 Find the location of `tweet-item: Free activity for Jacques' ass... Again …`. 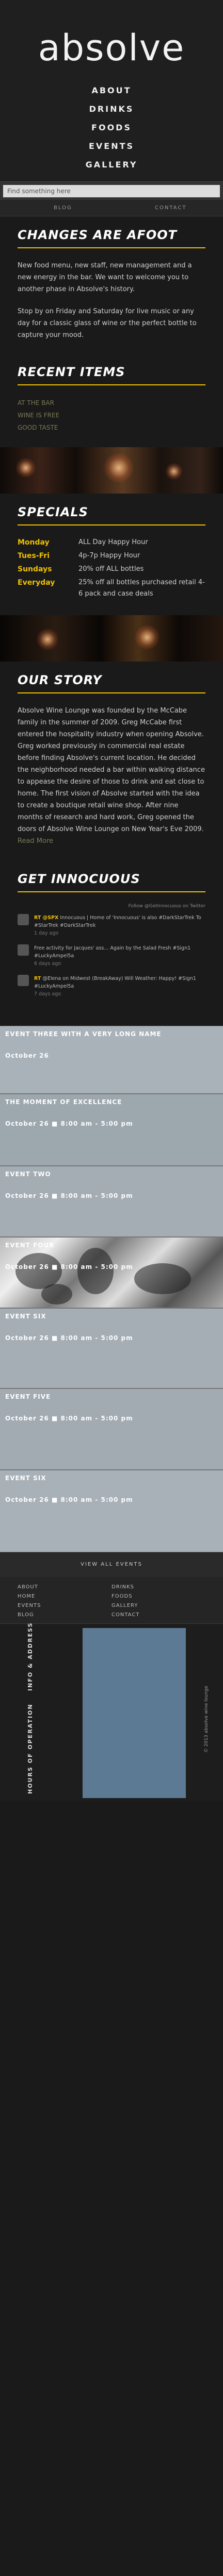

tweet-item: Free activity for Jacques' ass... Again … is located at coordinates (111, 956).